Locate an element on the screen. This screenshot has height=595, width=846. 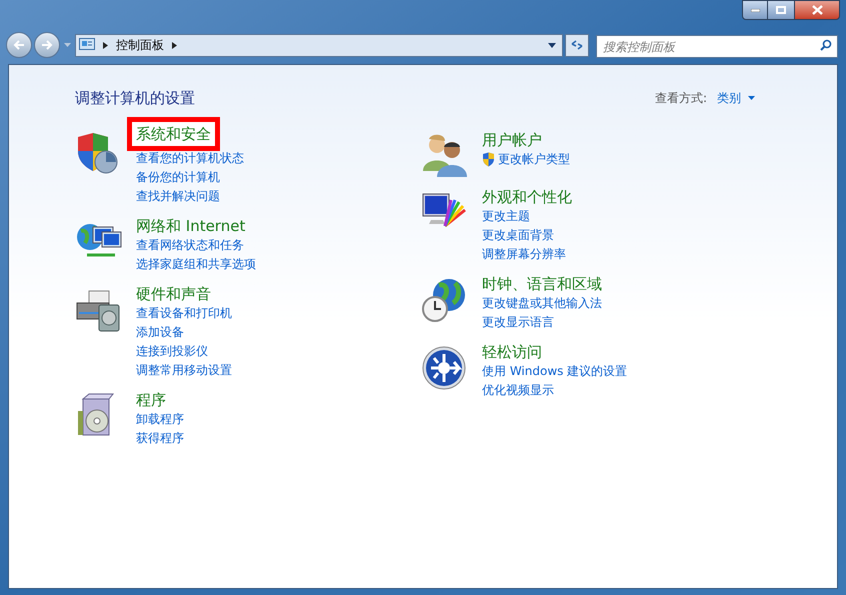
globe-clock-icon is located at coordinates (444, 299).